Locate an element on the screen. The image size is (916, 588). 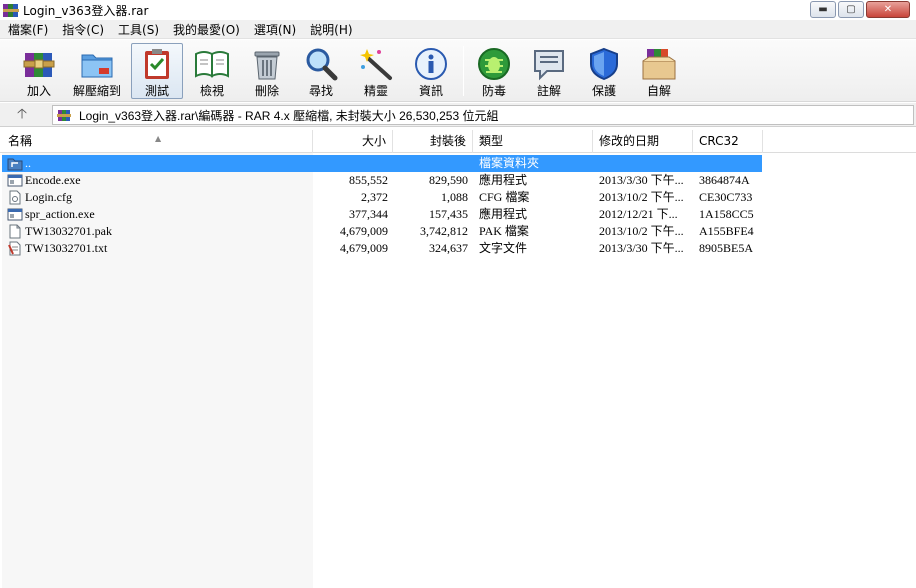
folder-up-icon is located at coordinates (15, 163).